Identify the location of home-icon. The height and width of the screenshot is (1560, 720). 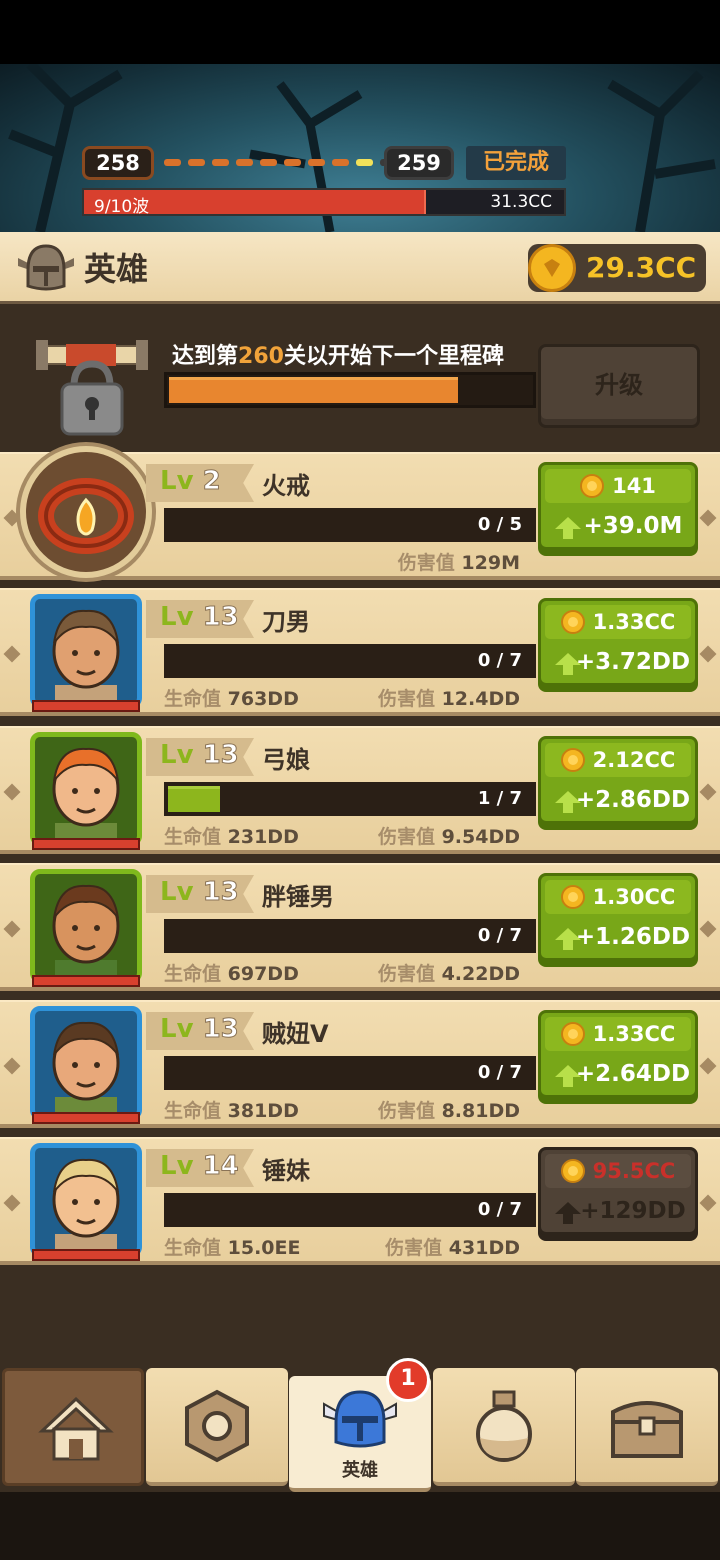
(76, 1428).